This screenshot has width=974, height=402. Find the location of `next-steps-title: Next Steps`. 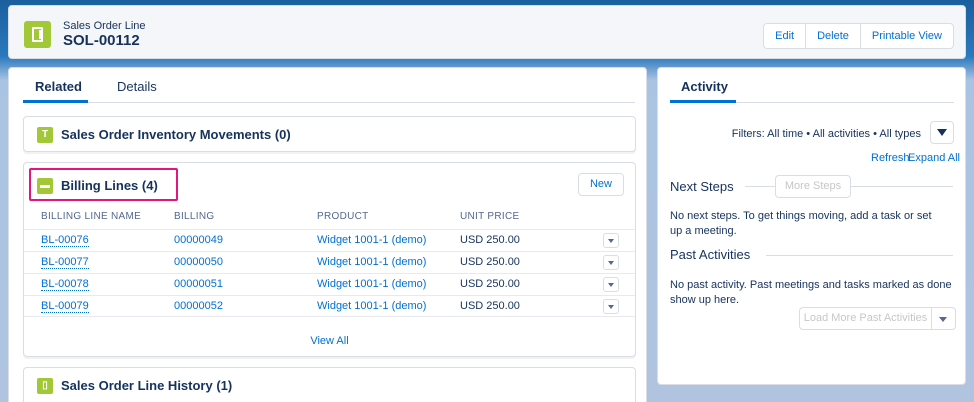

next-steps-title: Next Steps is located at coordinates (702, 186).